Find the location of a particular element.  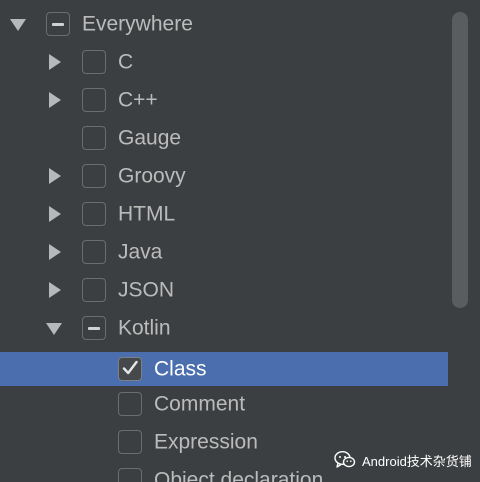

tree-row-everywhere: Everywhere is located at coordinates (224, 24).